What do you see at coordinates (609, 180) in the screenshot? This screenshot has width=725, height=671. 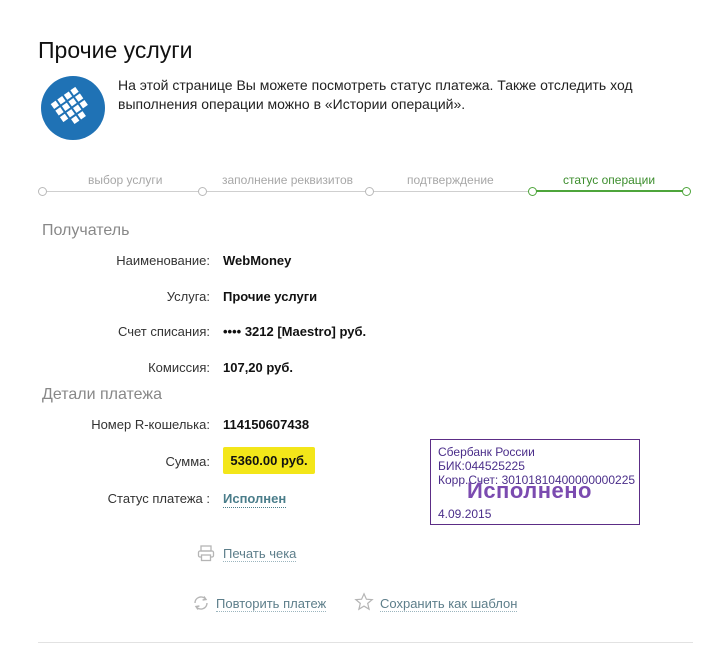 I see `step-label-status: статус операции` at bounding box center [609, 180].